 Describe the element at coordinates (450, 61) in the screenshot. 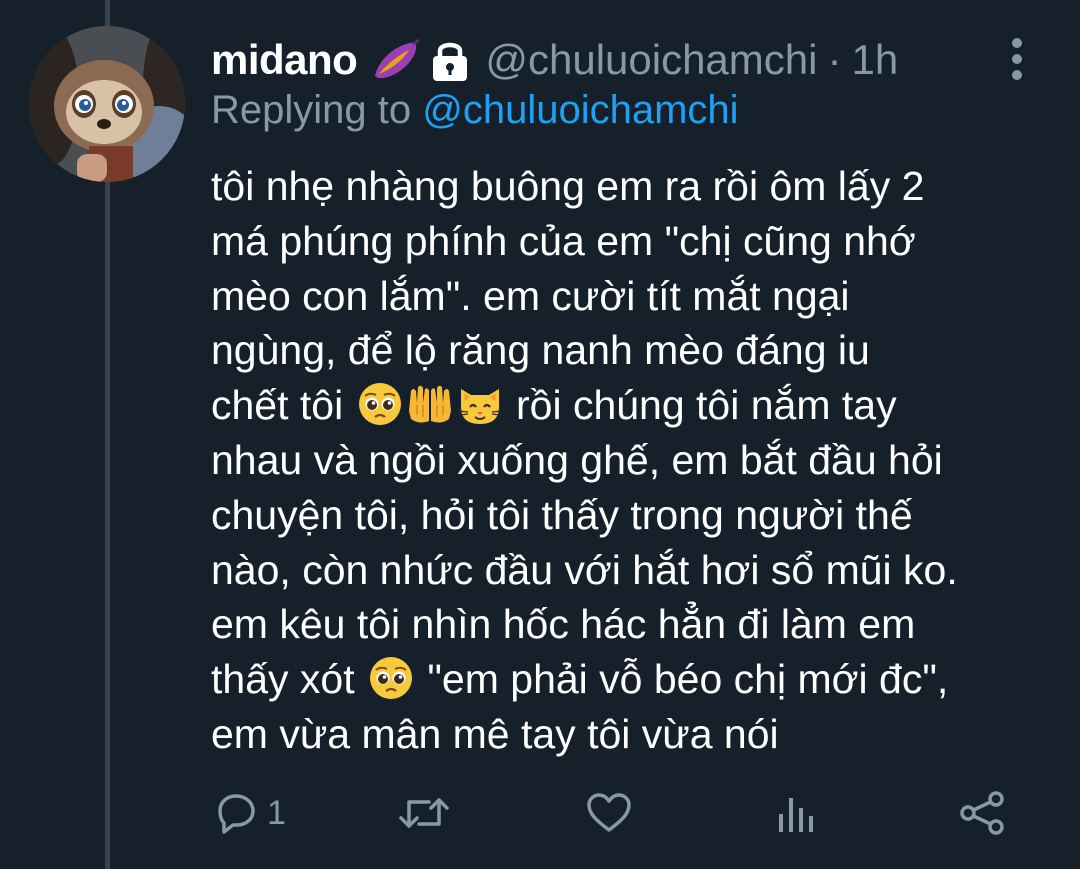

I see `lock-icon` at that location.